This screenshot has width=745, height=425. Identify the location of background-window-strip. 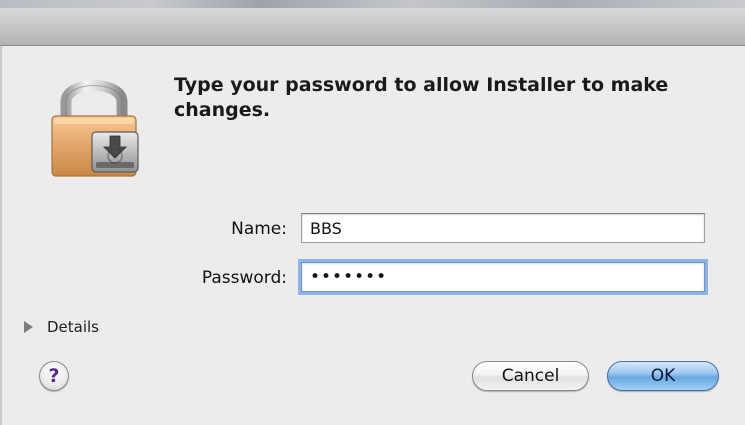
(372, 4).